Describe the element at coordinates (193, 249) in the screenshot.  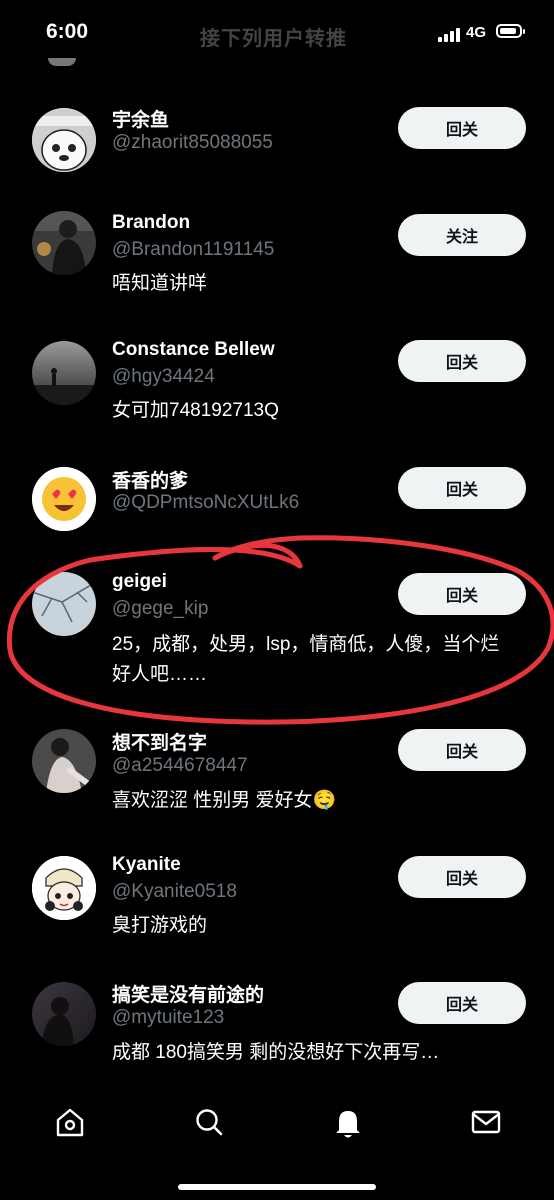
I see `user-handle: @Brandon1191145` at that location.